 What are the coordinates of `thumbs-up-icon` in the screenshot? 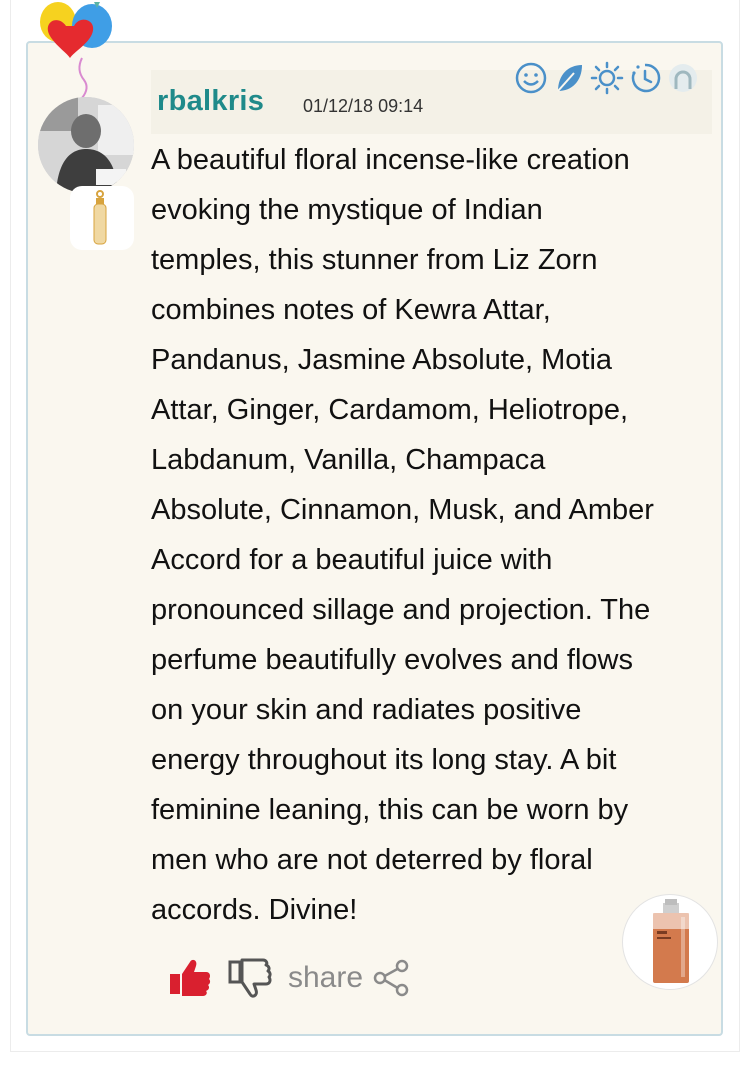 It's located at (190, 978).